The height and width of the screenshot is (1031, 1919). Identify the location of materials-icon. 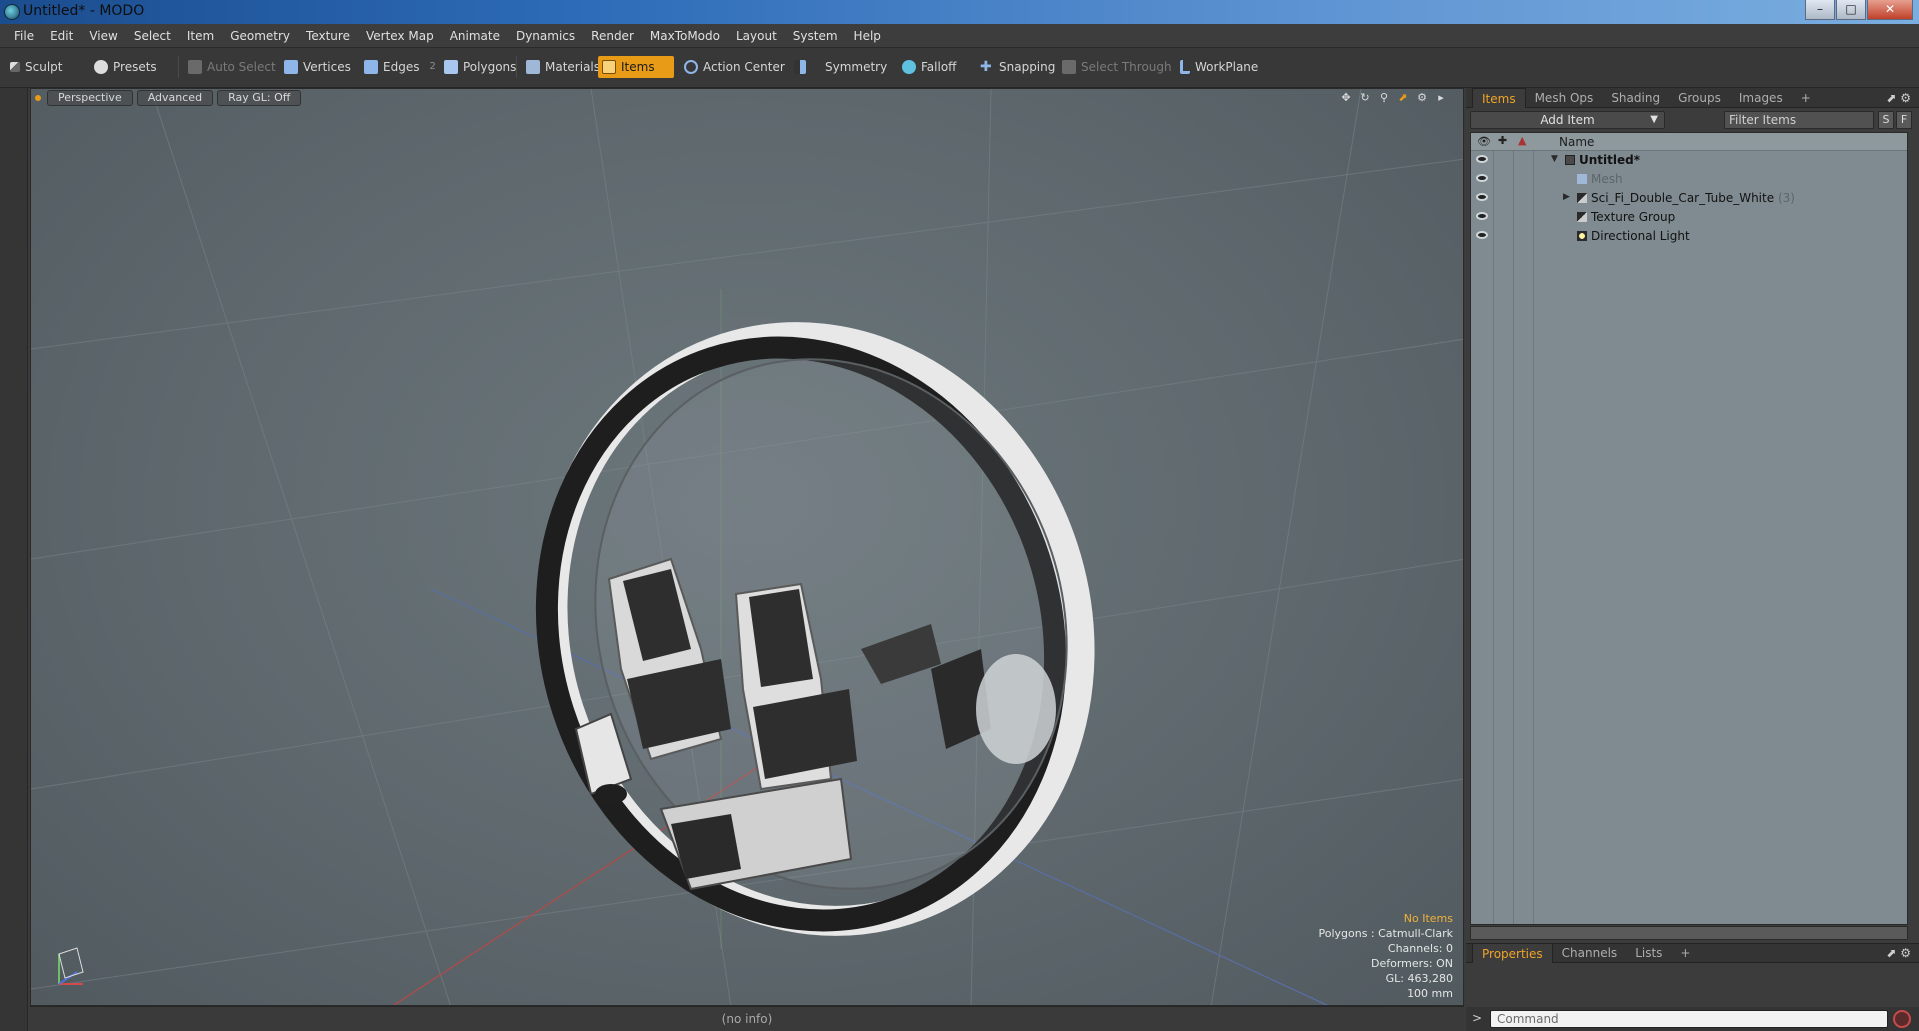
(533, 67).